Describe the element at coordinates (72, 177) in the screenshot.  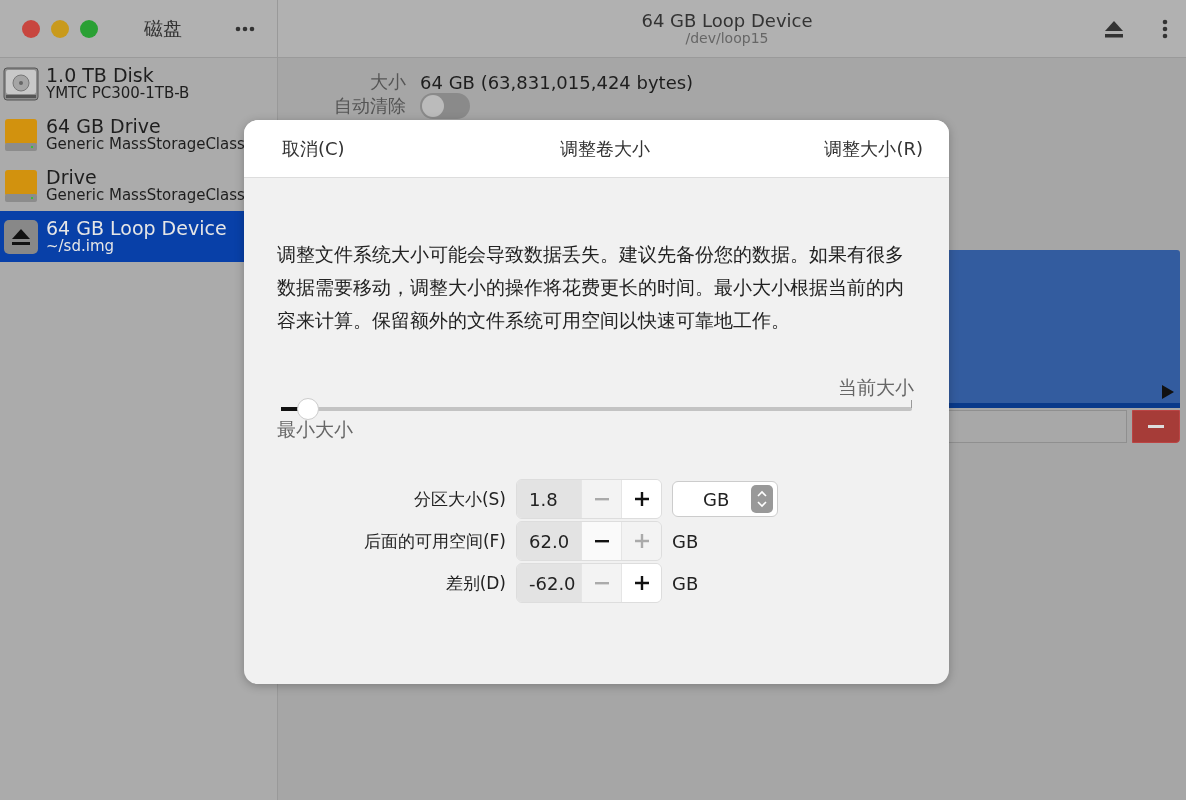
I see `drive-name: Drive` at that location.